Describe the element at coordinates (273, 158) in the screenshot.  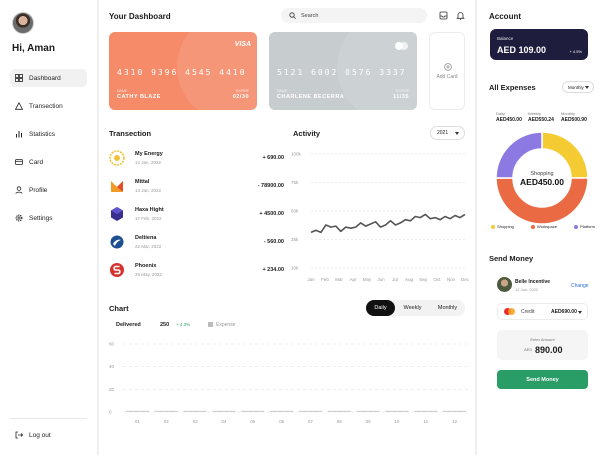
I see `transaction-amount: + 690.00` at that location.